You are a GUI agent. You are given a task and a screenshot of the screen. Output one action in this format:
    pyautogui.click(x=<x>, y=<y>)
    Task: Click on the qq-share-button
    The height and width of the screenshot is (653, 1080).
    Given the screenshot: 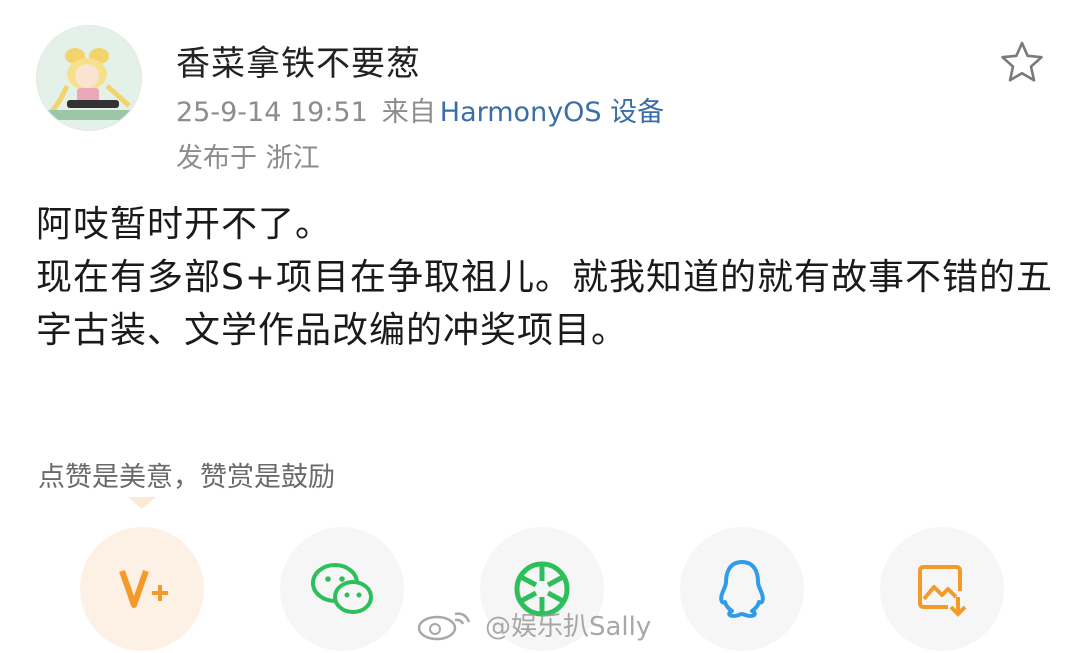 What is the action you would take?
    pyautogui.click(x=742, y=589)
    